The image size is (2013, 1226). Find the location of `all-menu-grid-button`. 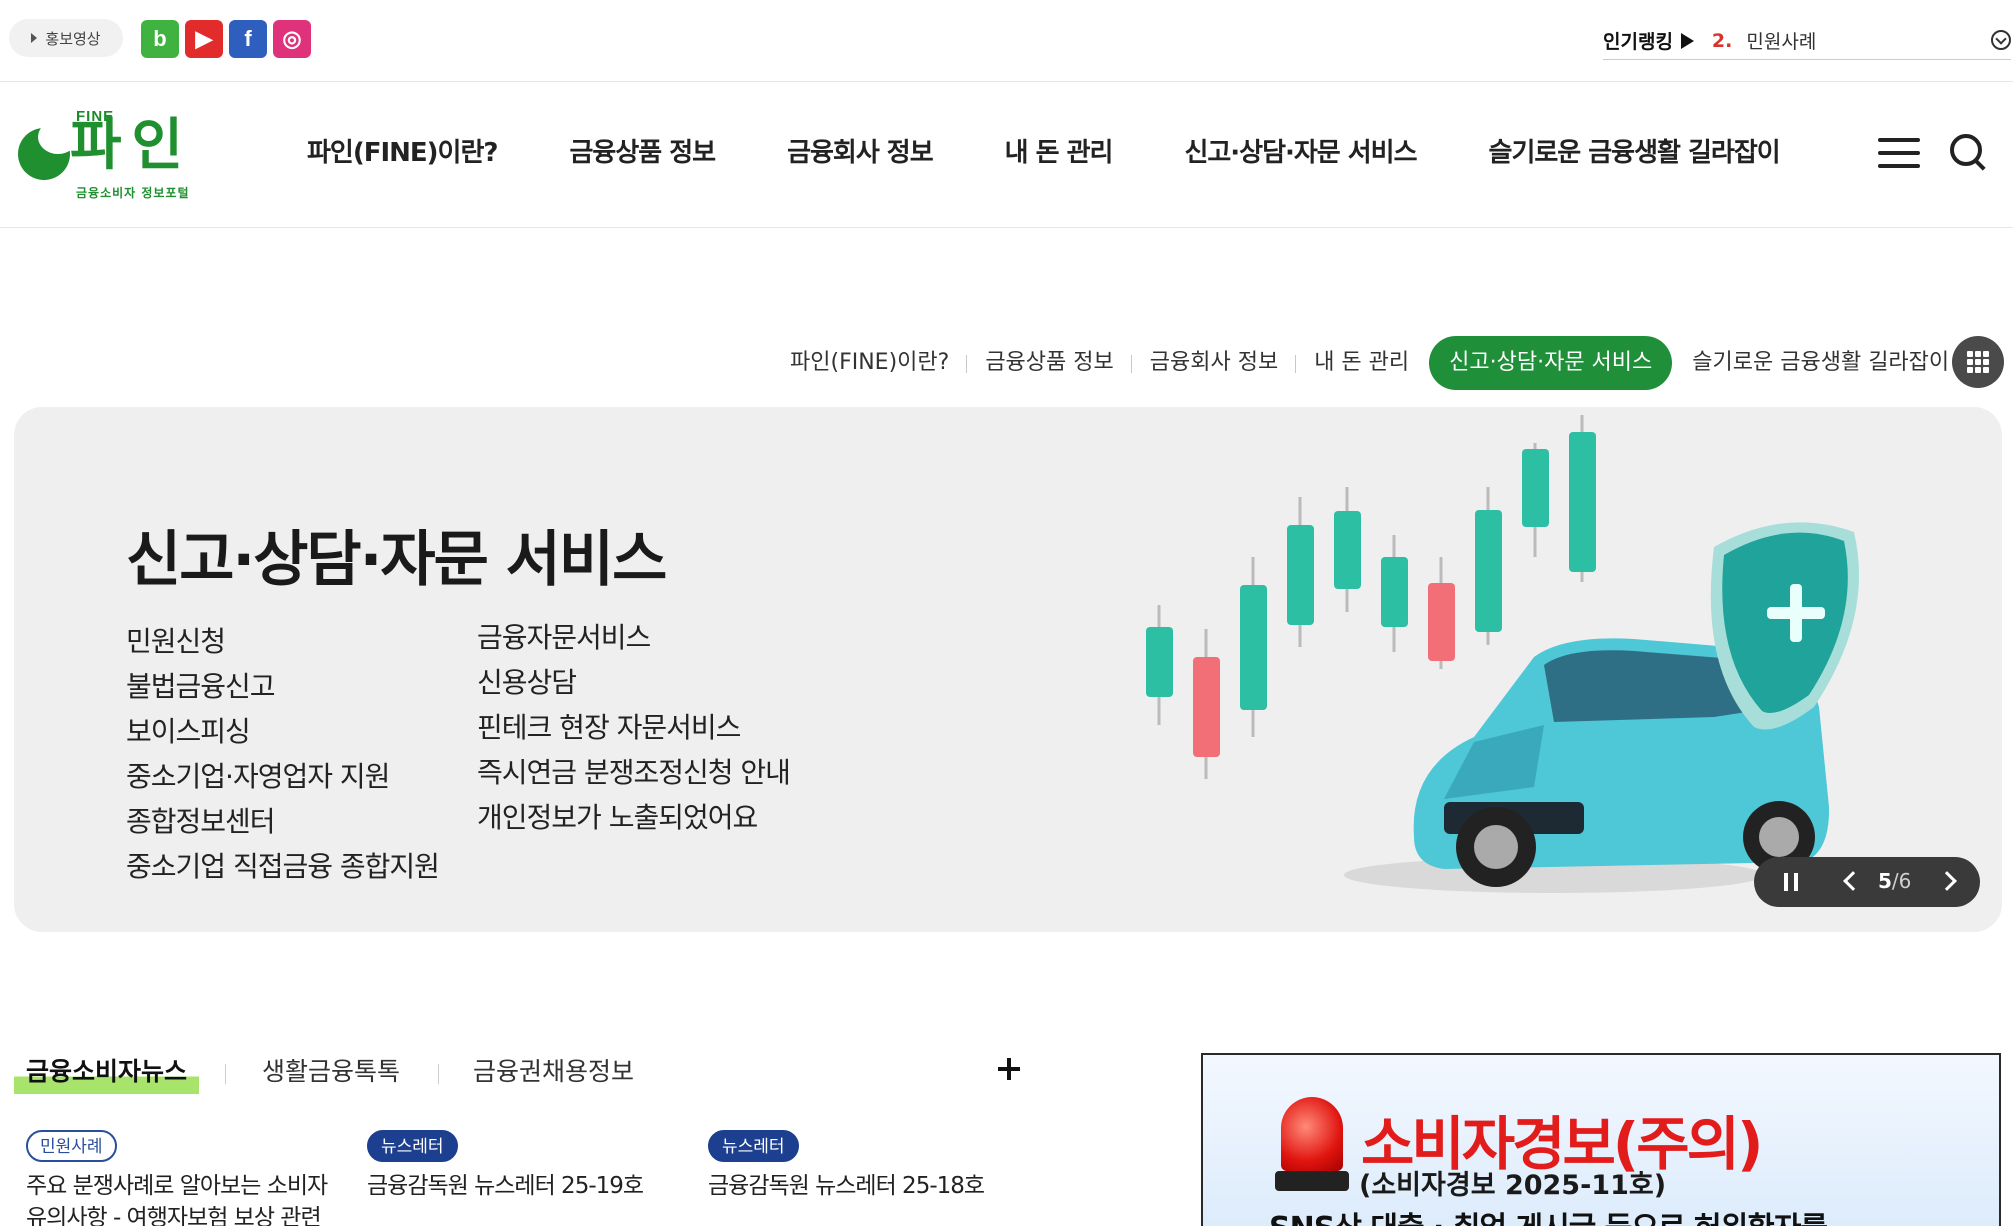

all-menu-grid-button is located at coordinates (1978, 362).